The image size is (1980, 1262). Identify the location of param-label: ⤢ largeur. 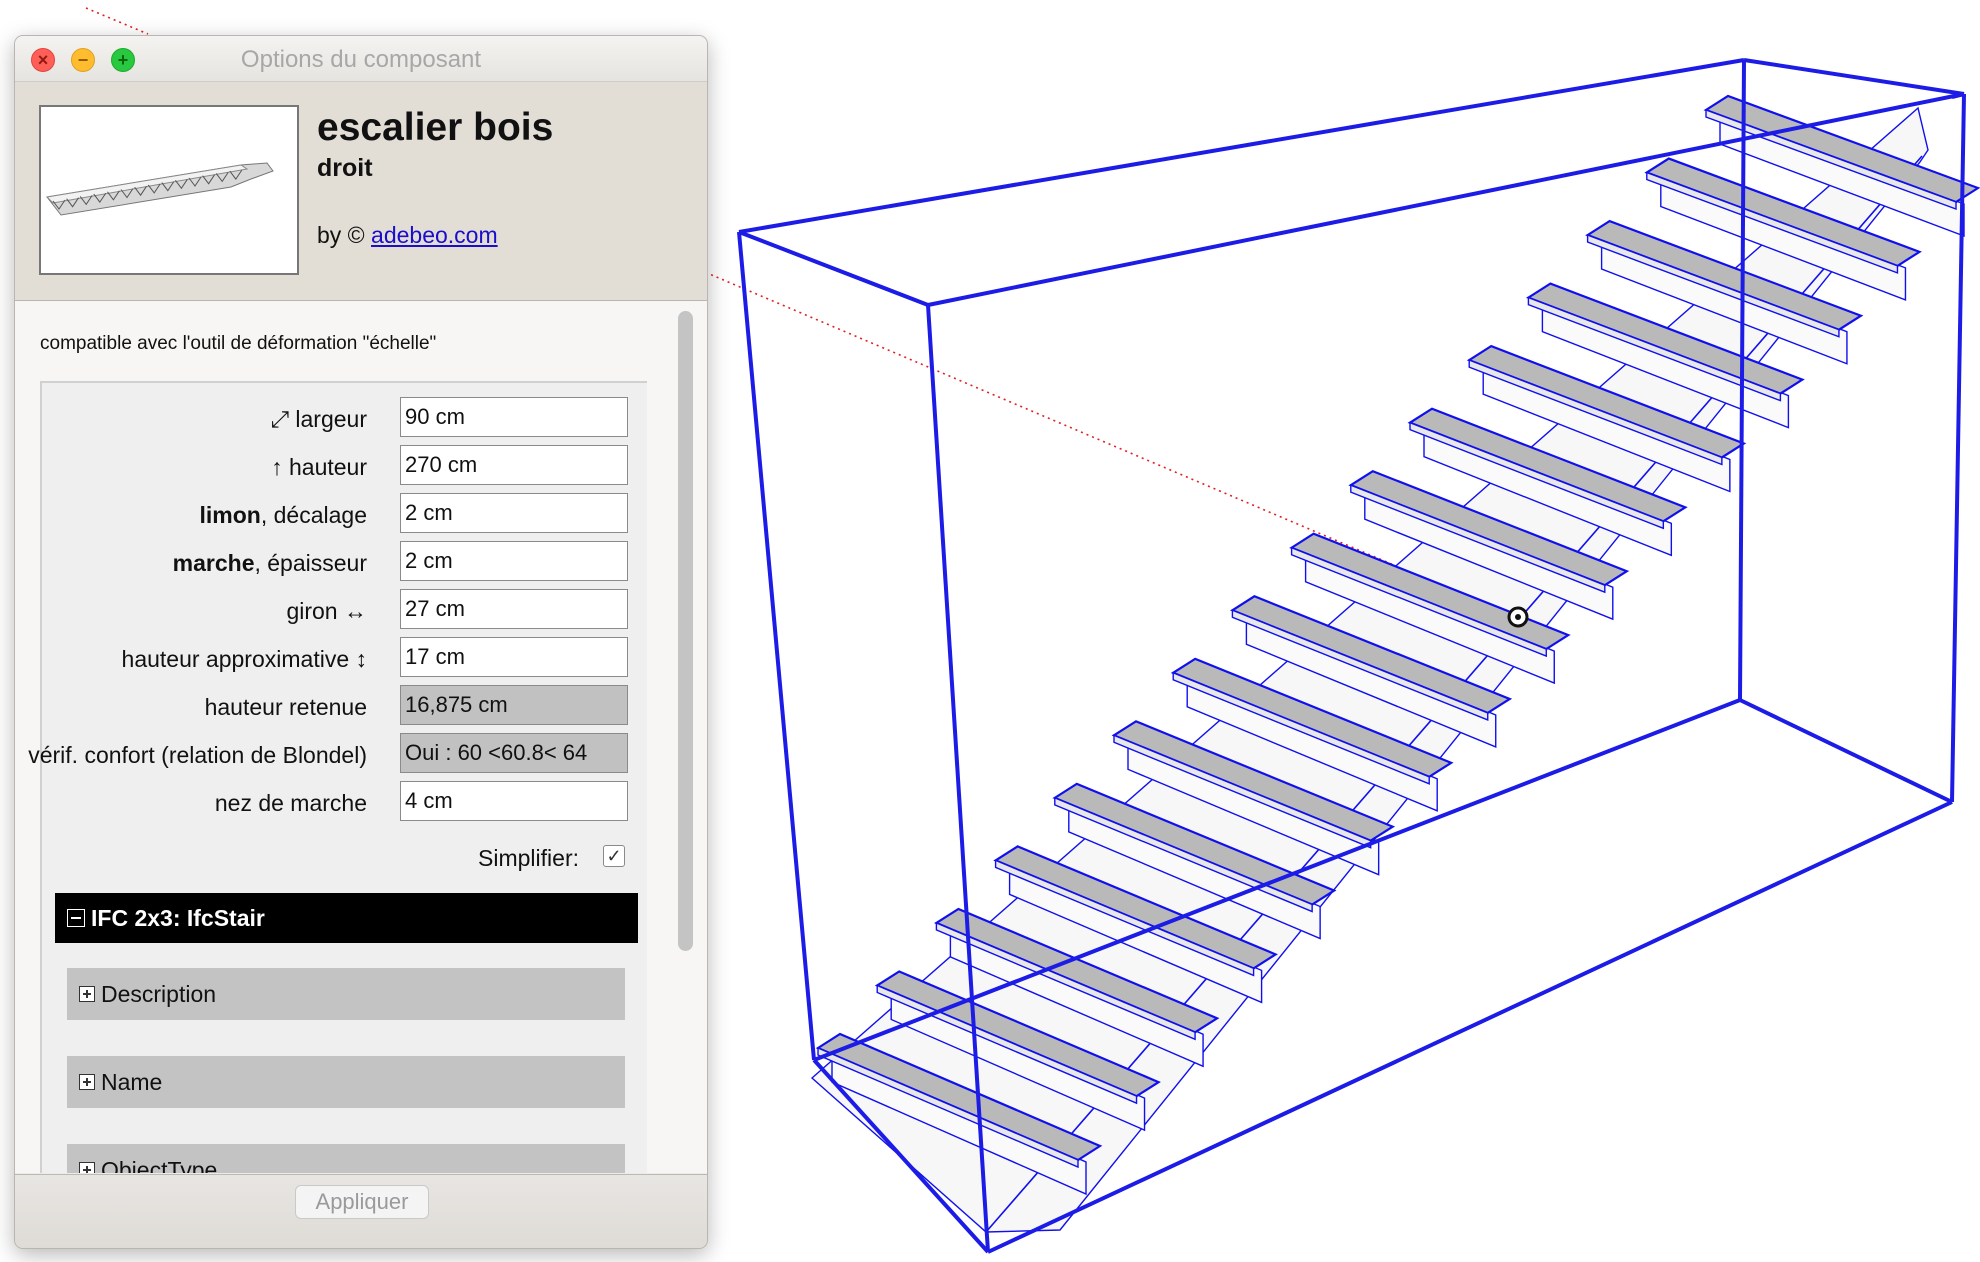
(318, 419).